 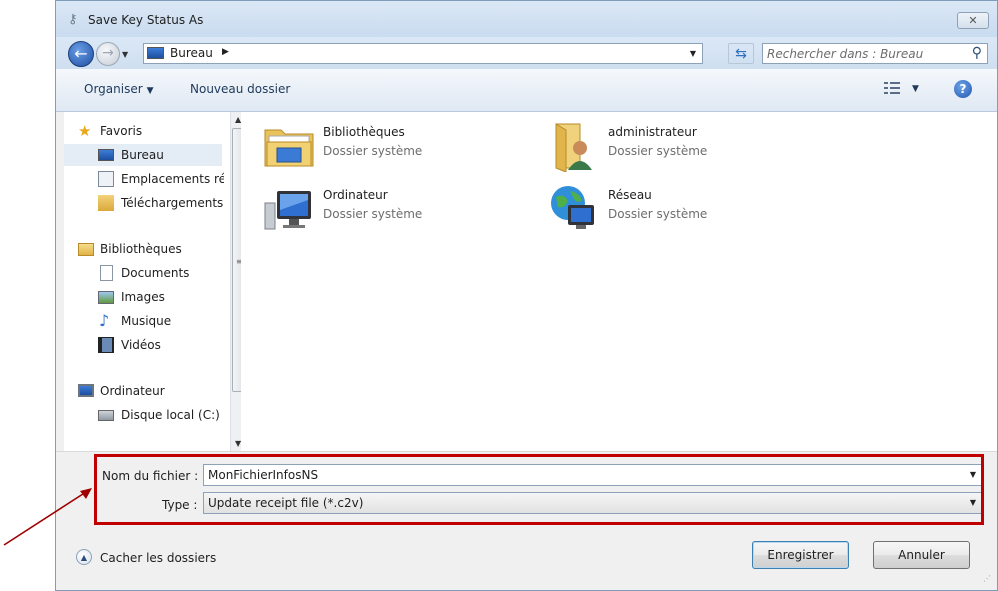 What do you see at coordinates (73, 19) in the screenshot?
I see `key-icon: ⚷` at bounding box center [73, 19].